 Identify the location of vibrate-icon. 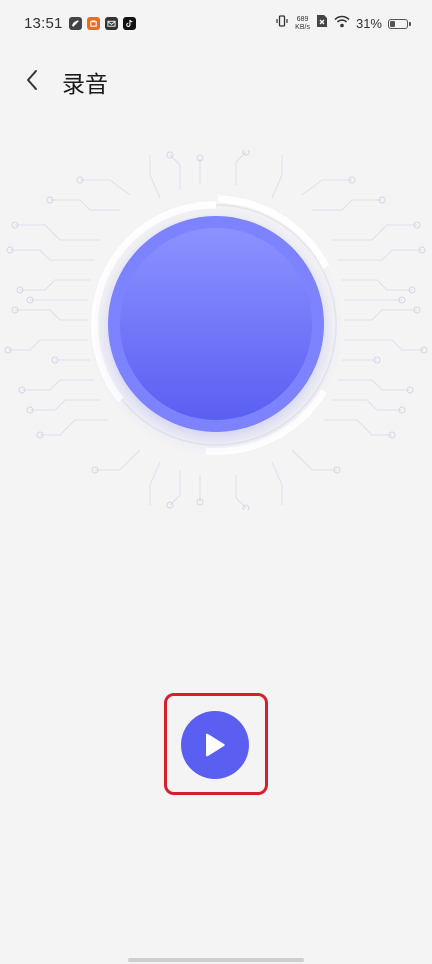
(282, 23).